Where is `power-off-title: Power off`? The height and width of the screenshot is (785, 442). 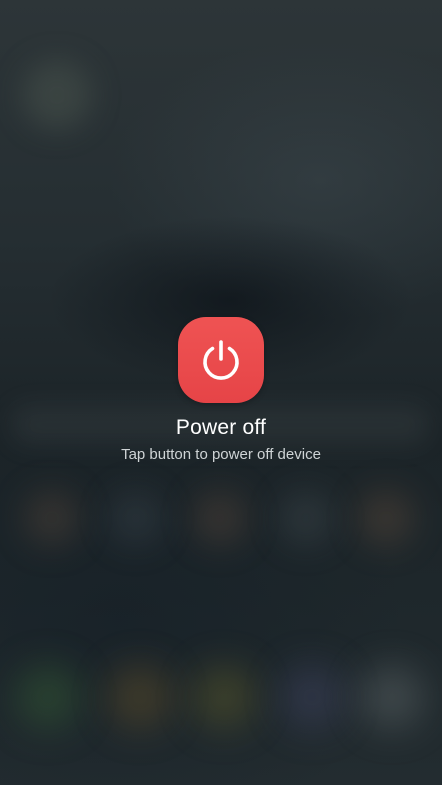
power-off-title: Power off is located at coordinates (221, 427).